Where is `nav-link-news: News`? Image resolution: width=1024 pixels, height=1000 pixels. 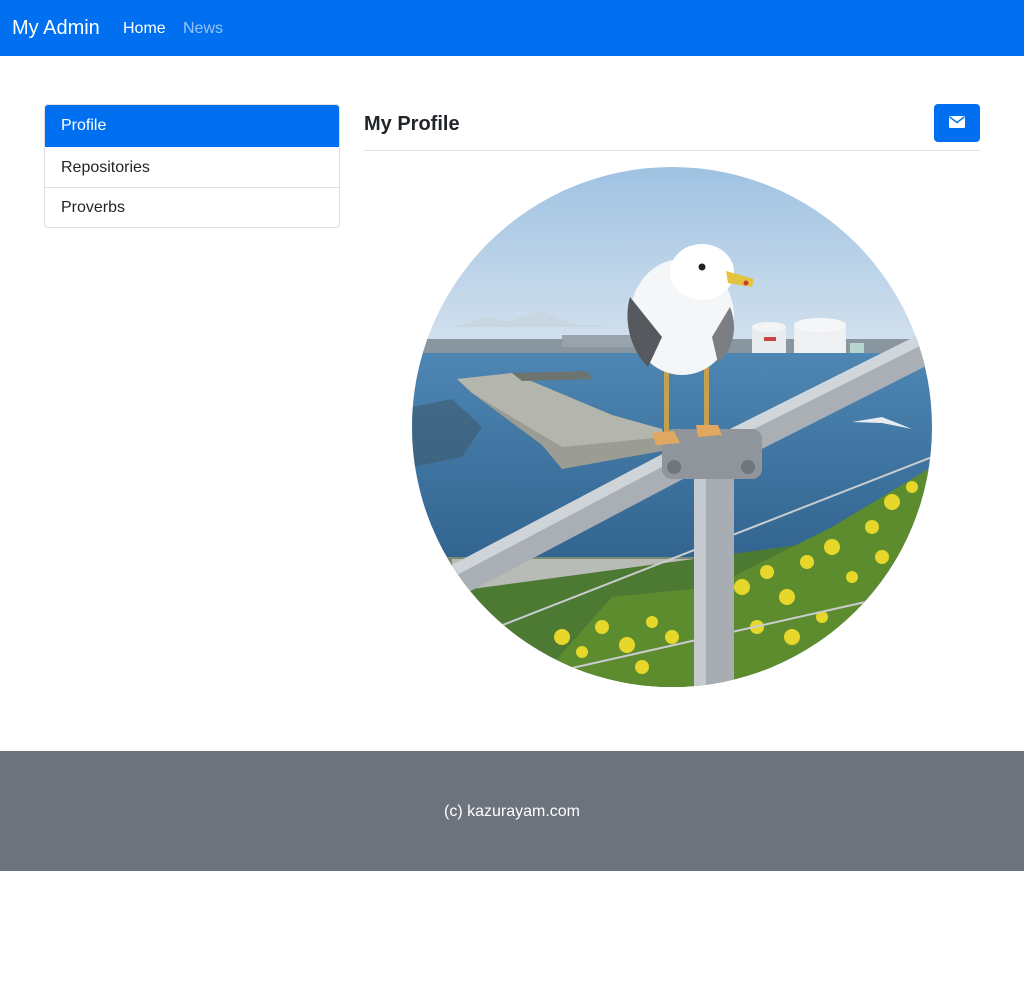 nav-link-news: News is located at coordinates (203, 28).